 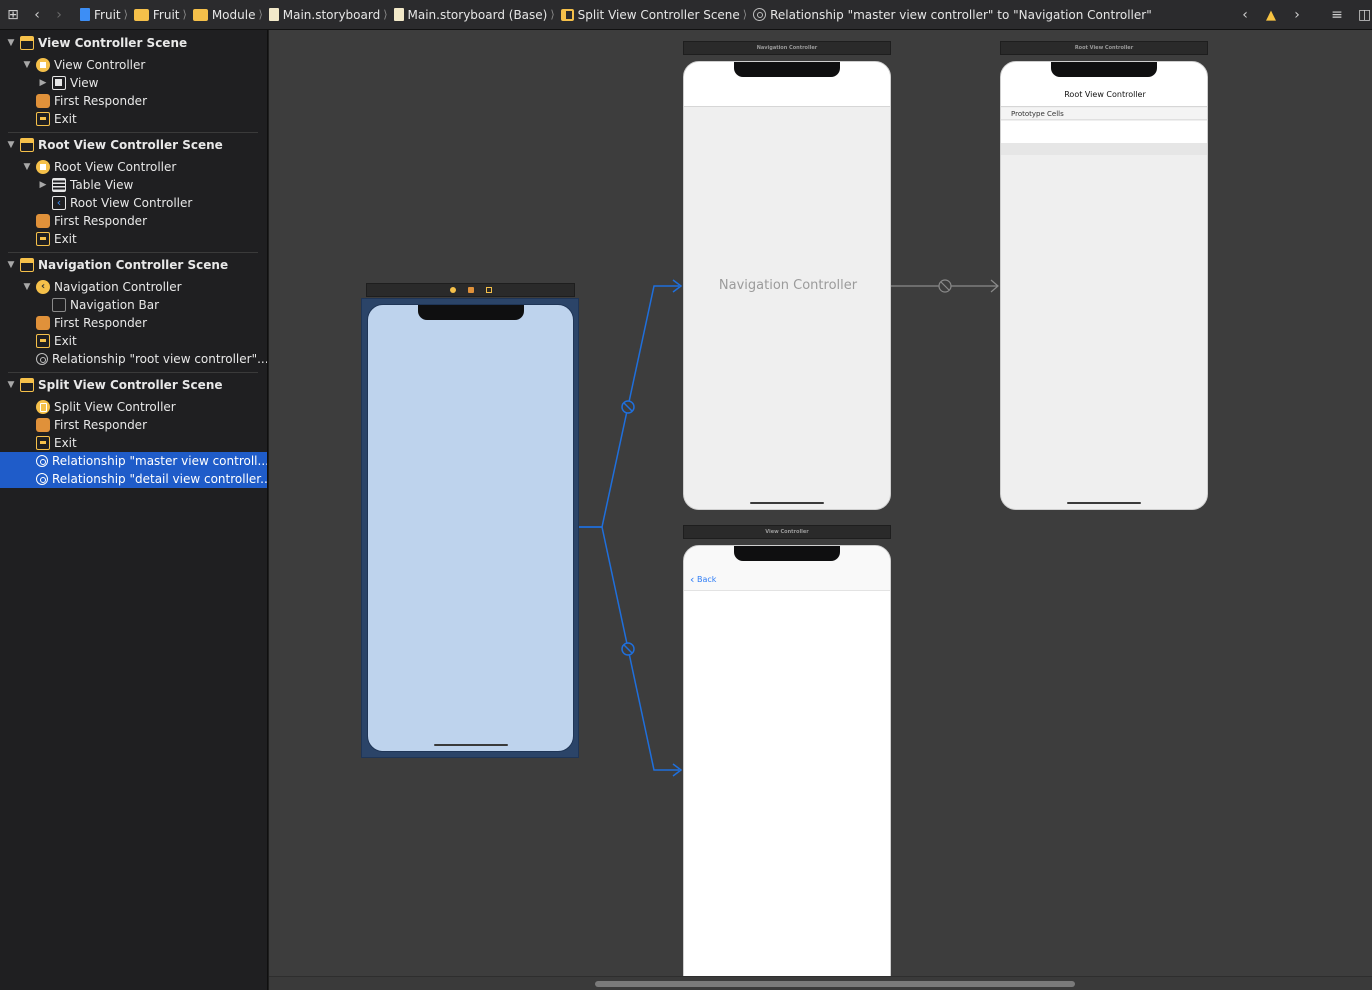 What do you see at coordinates (787, 532) in the screenshot?
I see `view-controller-scene-dock: View Controller` at bounding box center [787, 532].